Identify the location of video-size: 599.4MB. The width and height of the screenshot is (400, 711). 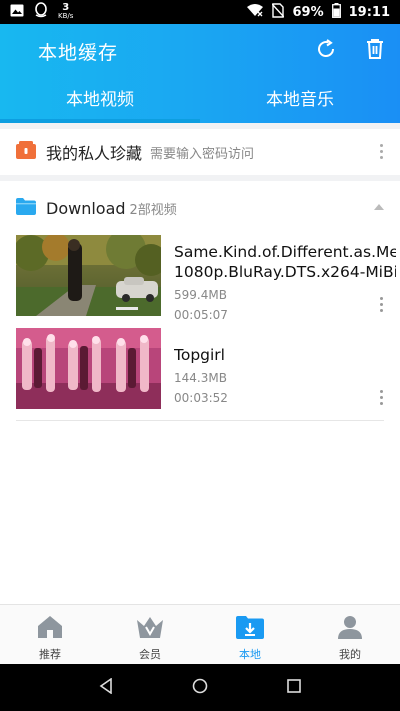
(200, 295).